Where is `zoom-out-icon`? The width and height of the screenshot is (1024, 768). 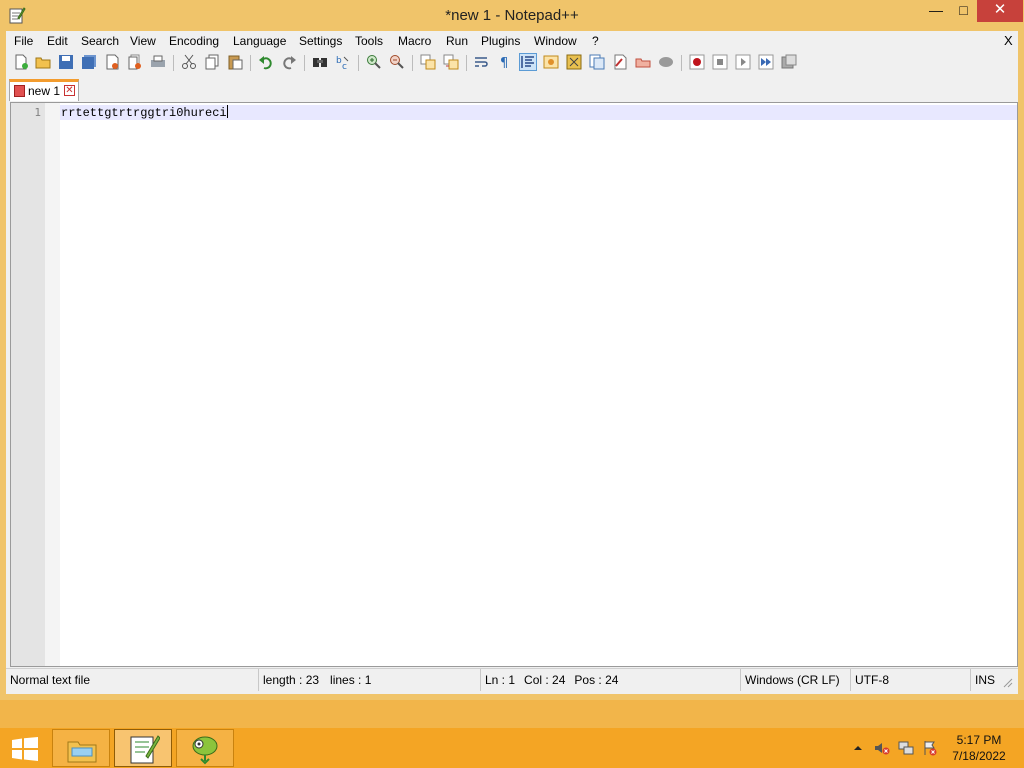
zoom-out-icon is located at coordinates (397, 62).